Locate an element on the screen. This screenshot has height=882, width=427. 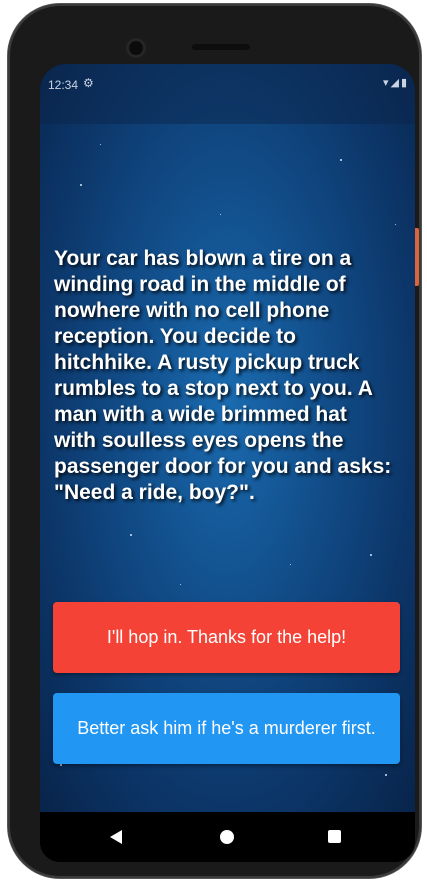
back-triangle-icon is located at coordinates (116, 837).